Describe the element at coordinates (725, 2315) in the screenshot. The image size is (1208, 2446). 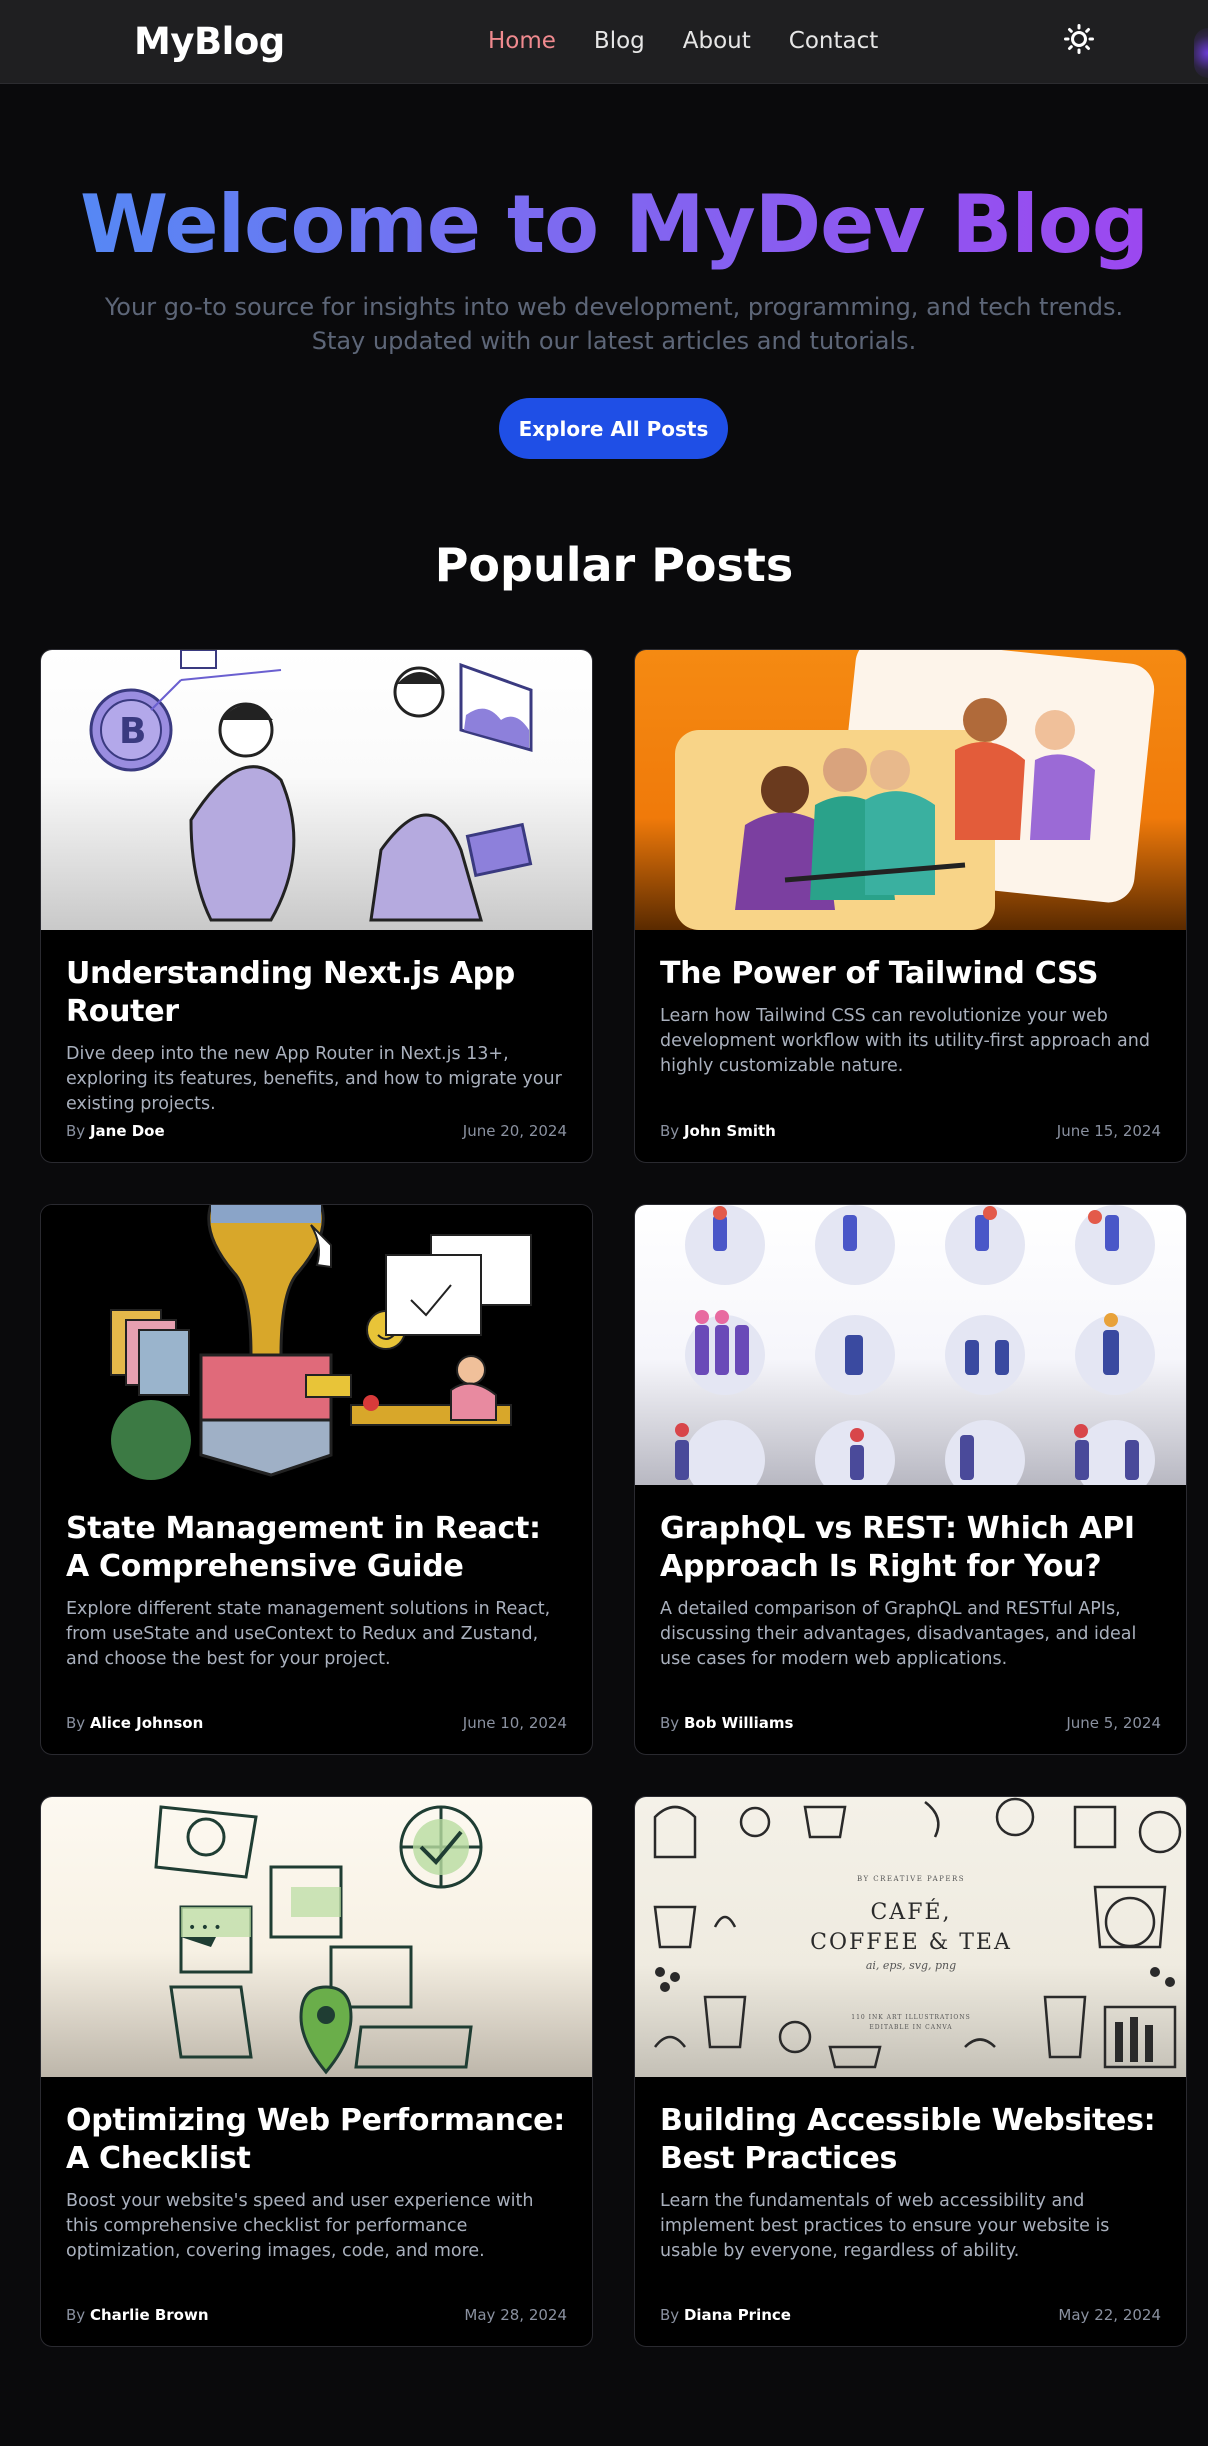
I see `post-author: By Diana Prince` at that location.